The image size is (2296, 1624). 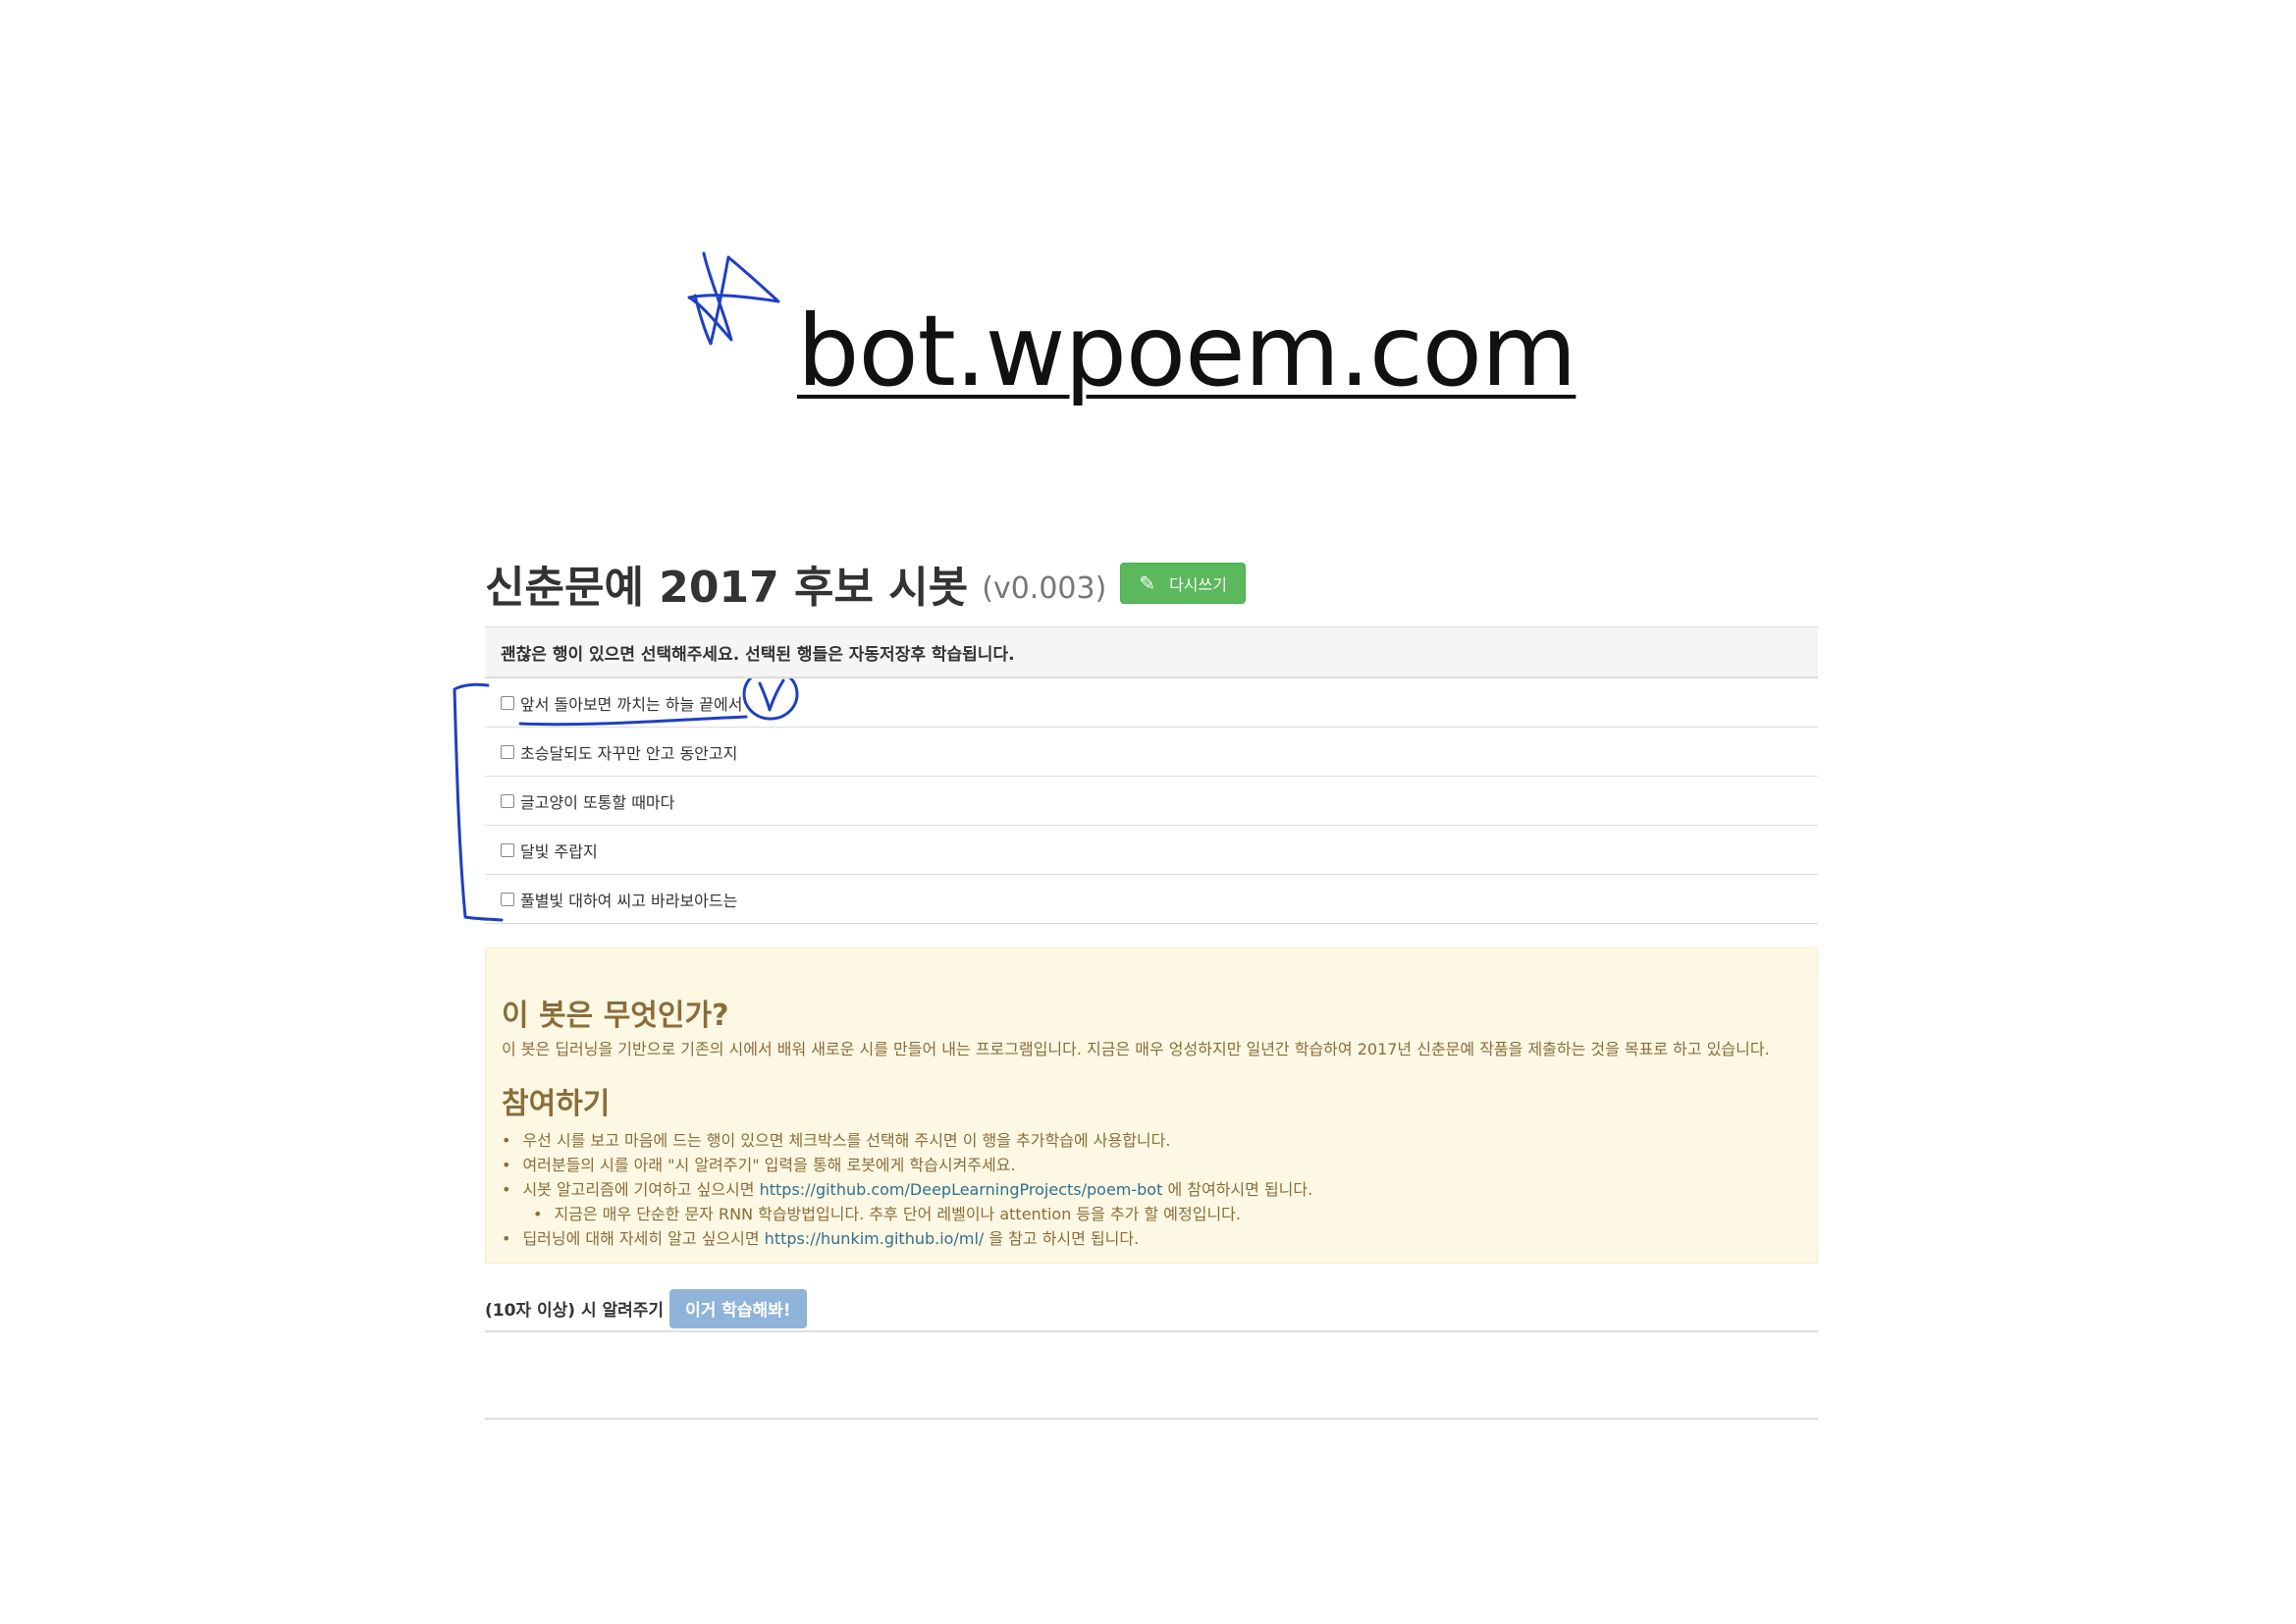 What do you see at coordinates (734, 298) in the screenshot?
I see `handwritten-star-mark` at bounding box center [734, 298].